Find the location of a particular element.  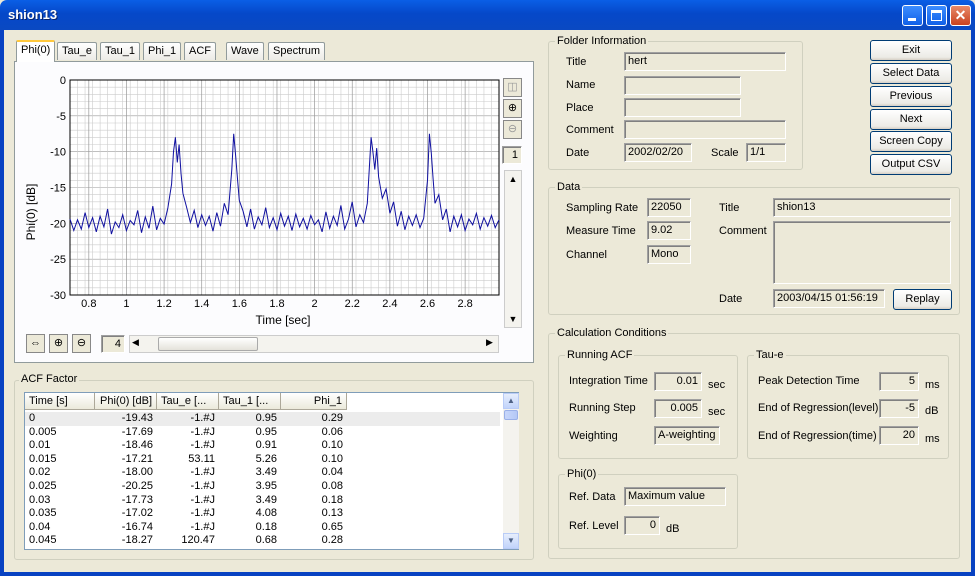

y-tick-label: -30 is located at coordinates (58, 296).